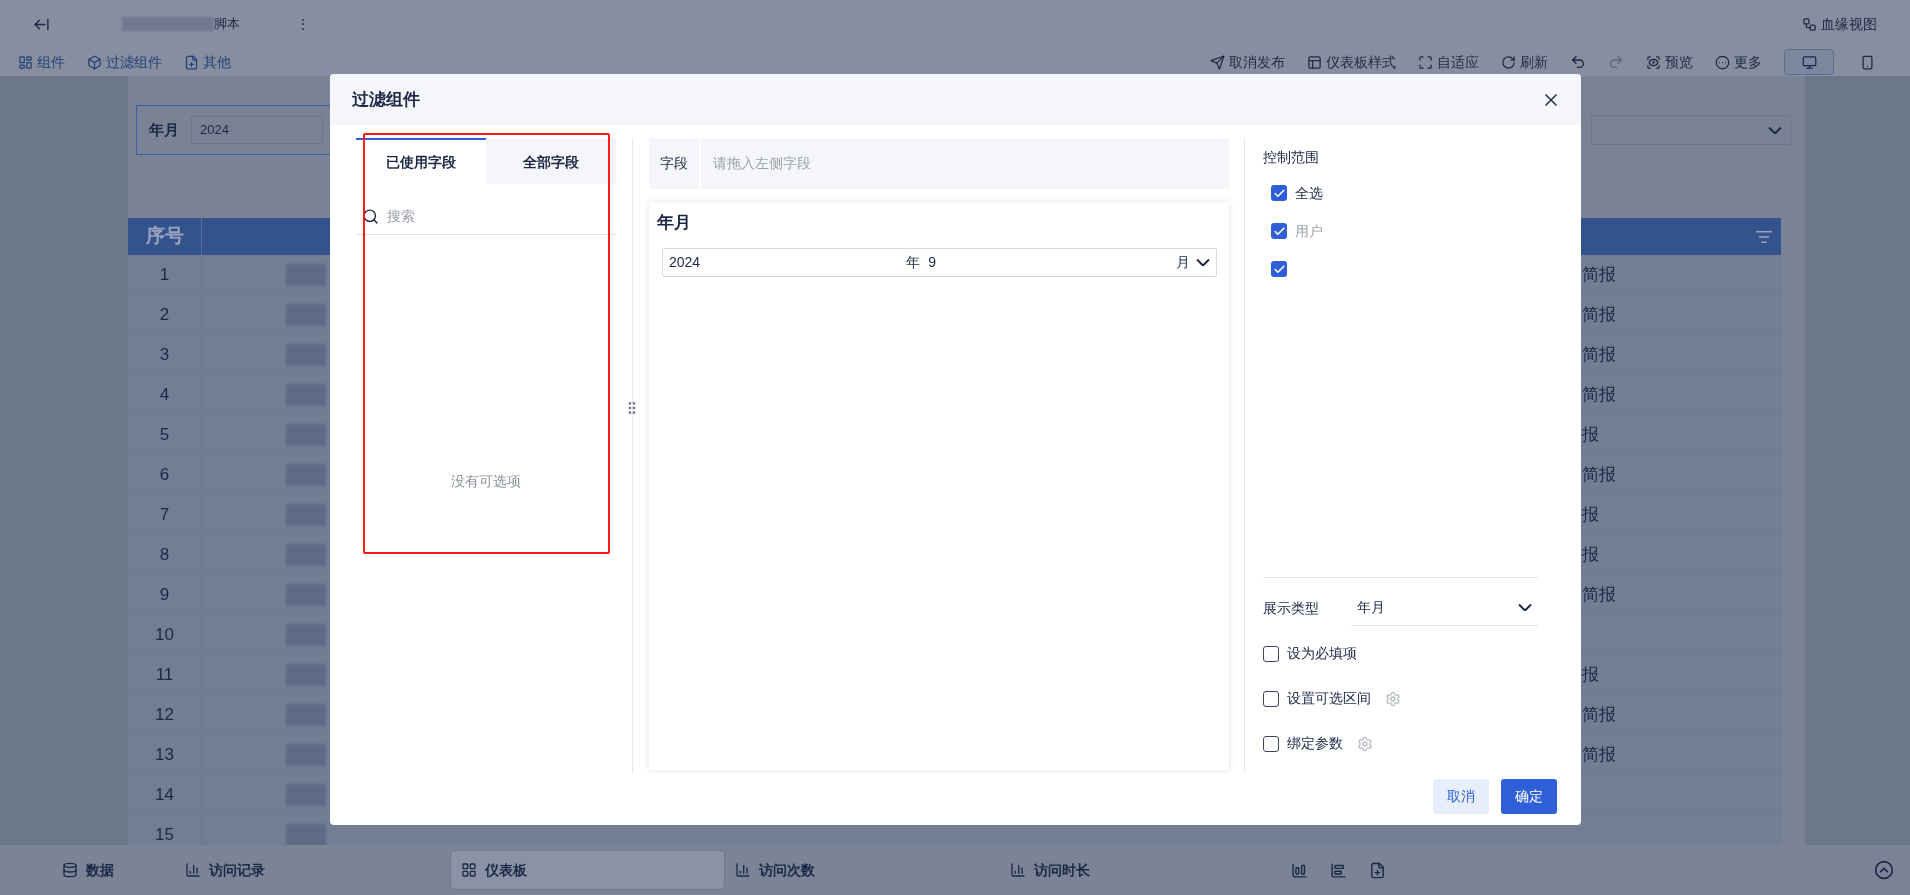 The width and height of the screenshot is (1910, 895). What do you see at coordinates (1351, 62) in the screenshot?
I see `toolbar-button: 仪表板样式` at bounding box center [1351, 62].